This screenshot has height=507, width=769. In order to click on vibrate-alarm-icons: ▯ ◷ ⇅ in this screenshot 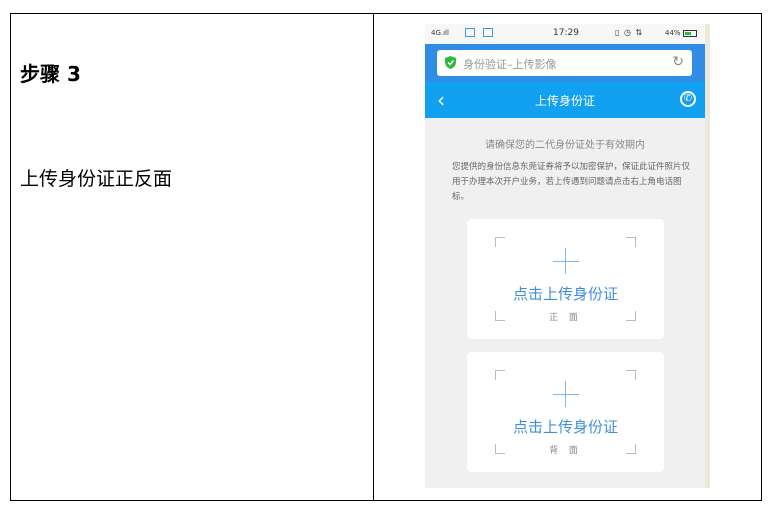, I will do `click(629, 32)`.